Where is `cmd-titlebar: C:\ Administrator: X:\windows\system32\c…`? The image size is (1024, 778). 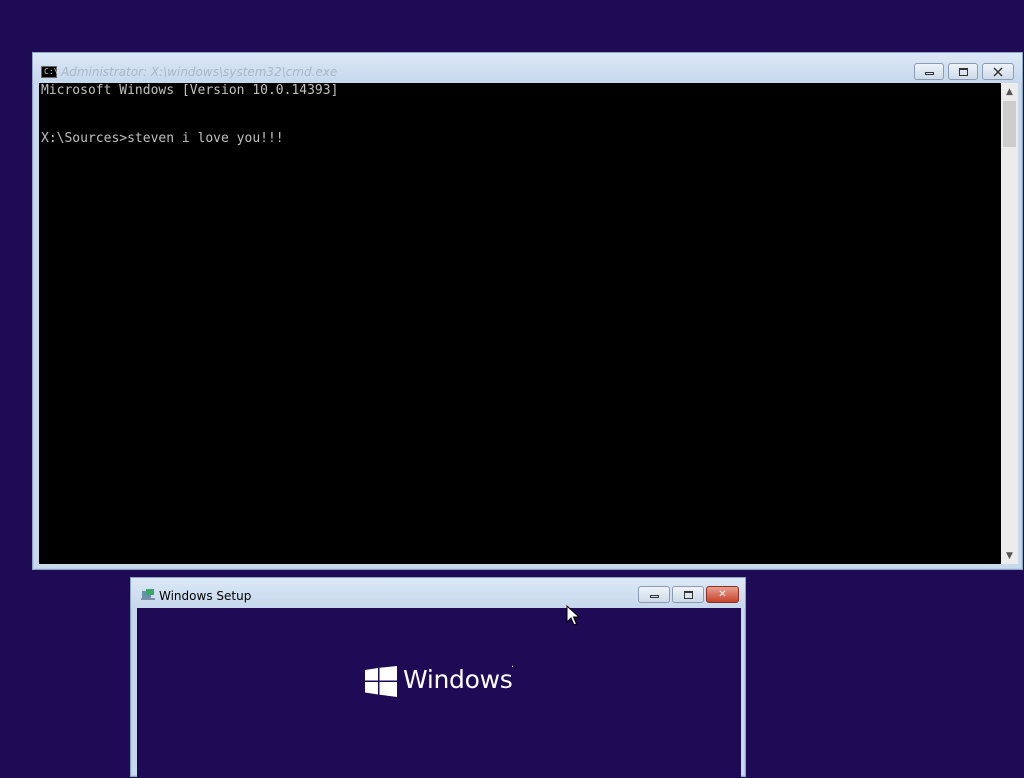
cmd-titlebar: C:\ Administrator: X:\windows\system32\c… is located at coordinates (527, 68).